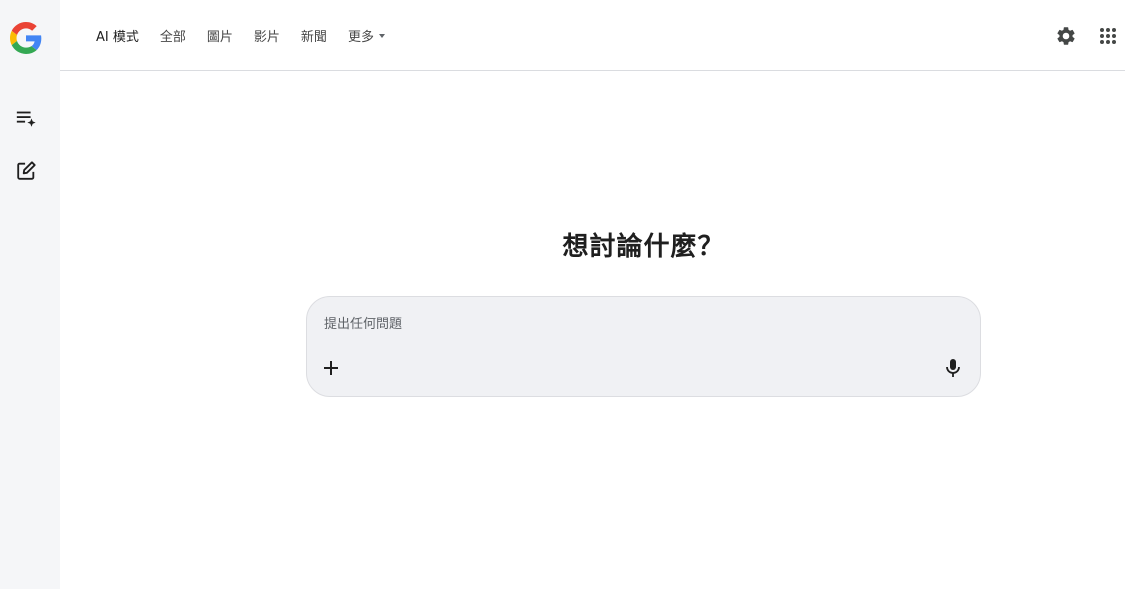  I want to click on tab-images: 圖片, so click(220, 35).